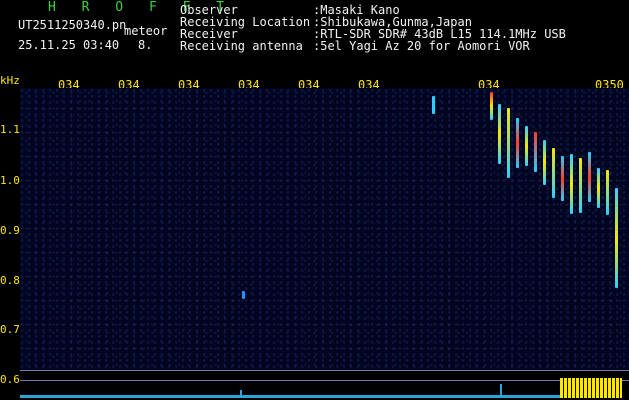 Image resolution: width=629 pixels, height=400 pixels. Describe the element at coordinates (72, 25) in the screenshot. I see `filename-label: UT2511250340.pn` at that location.